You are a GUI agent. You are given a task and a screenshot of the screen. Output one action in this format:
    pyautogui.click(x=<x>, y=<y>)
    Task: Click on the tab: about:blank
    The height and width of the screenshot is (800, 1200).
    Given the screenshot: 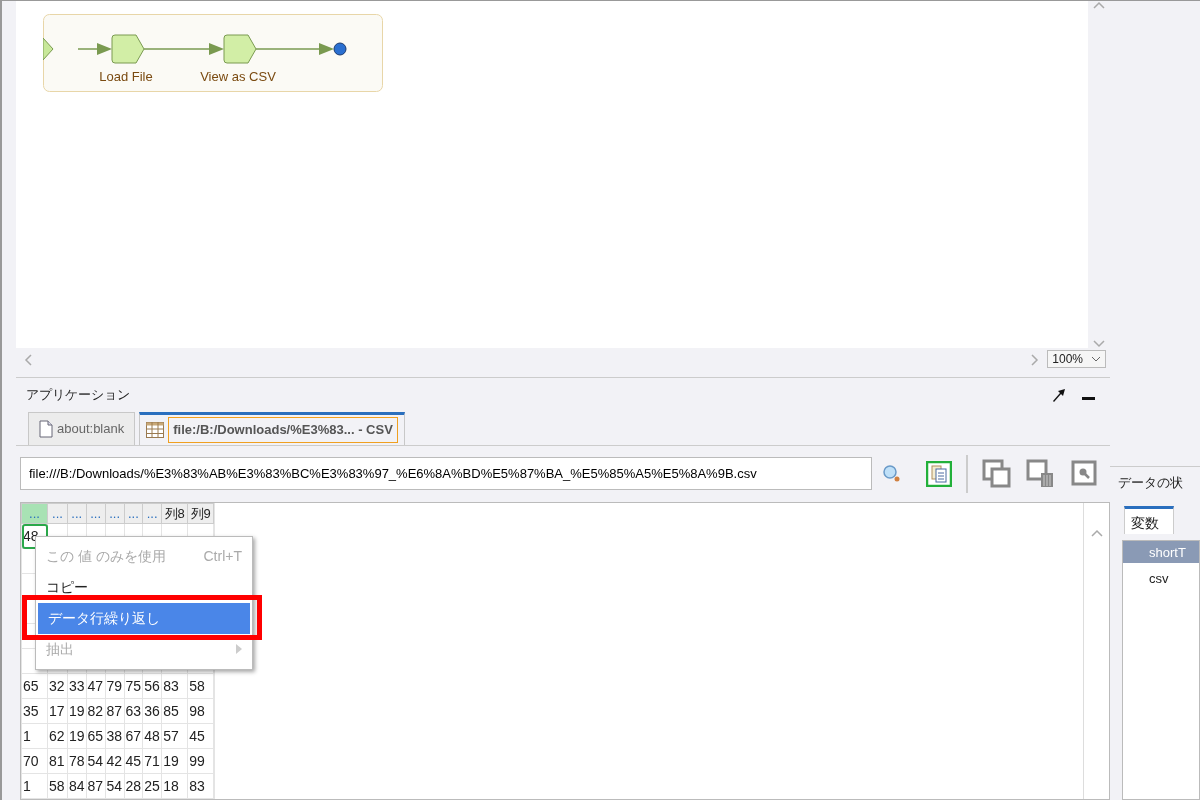 What is the action you would take?
    pyautogui.click(x=82, y=429)
    